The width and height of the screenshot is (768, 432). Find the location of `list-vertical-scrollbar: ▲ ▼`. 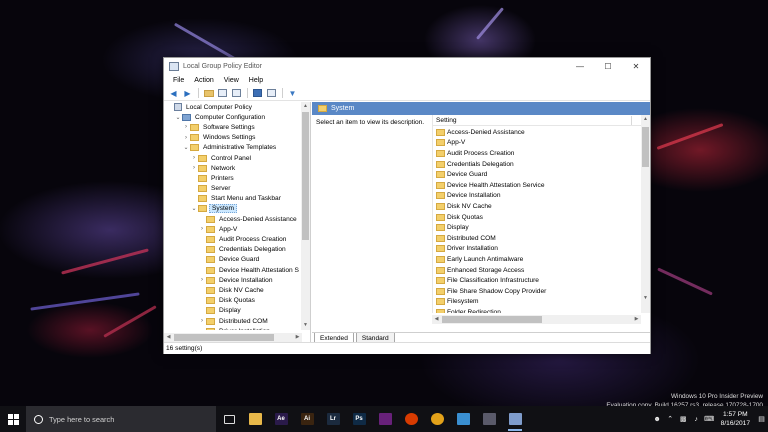

list-vertical-scrollbar: ▲ ▼ is located at coordinates (645, 214).